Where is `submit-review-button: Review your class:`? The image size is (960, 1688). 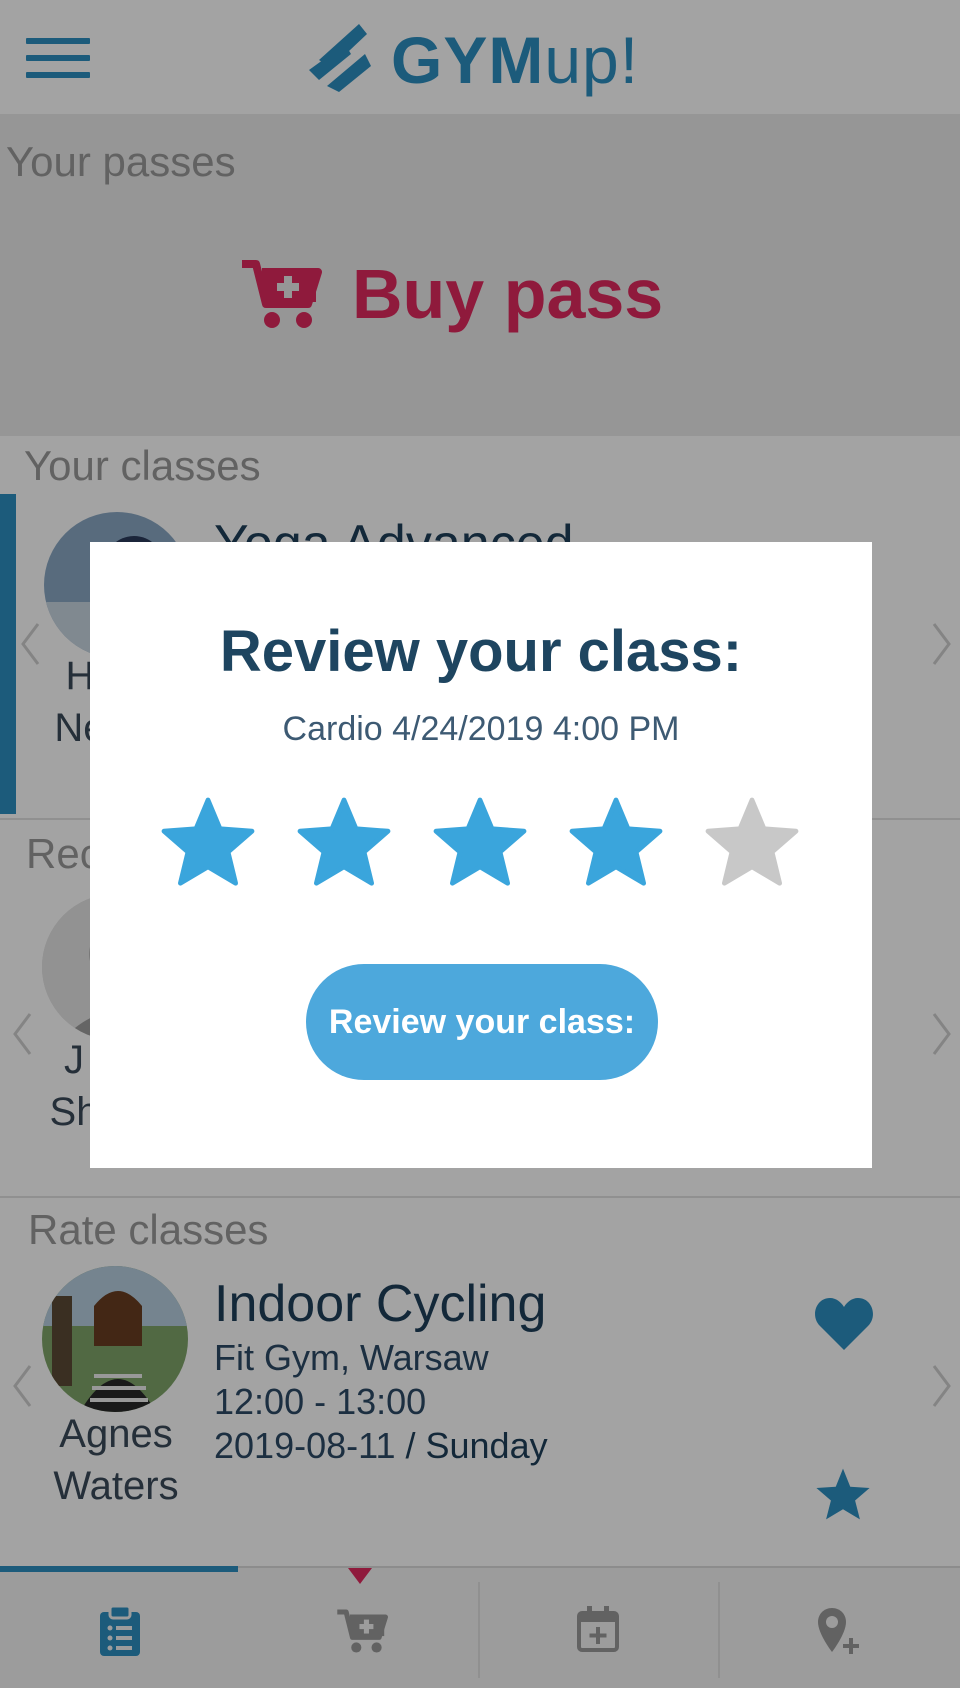 submit-review-button: Review your class: is located at coordinates (482, 1022).